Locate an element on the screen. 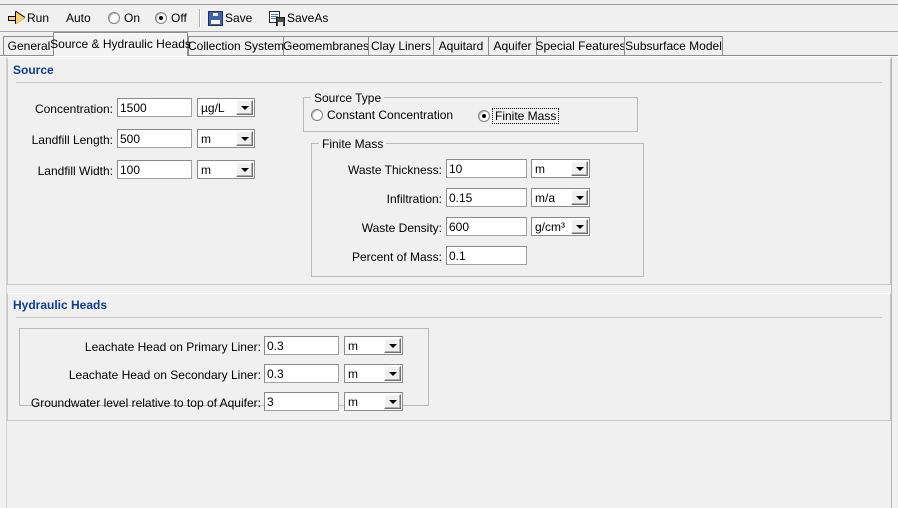 The height and width of the screenshot is (508, 898). waste-thickness-input is located at coordinates (486, 168).